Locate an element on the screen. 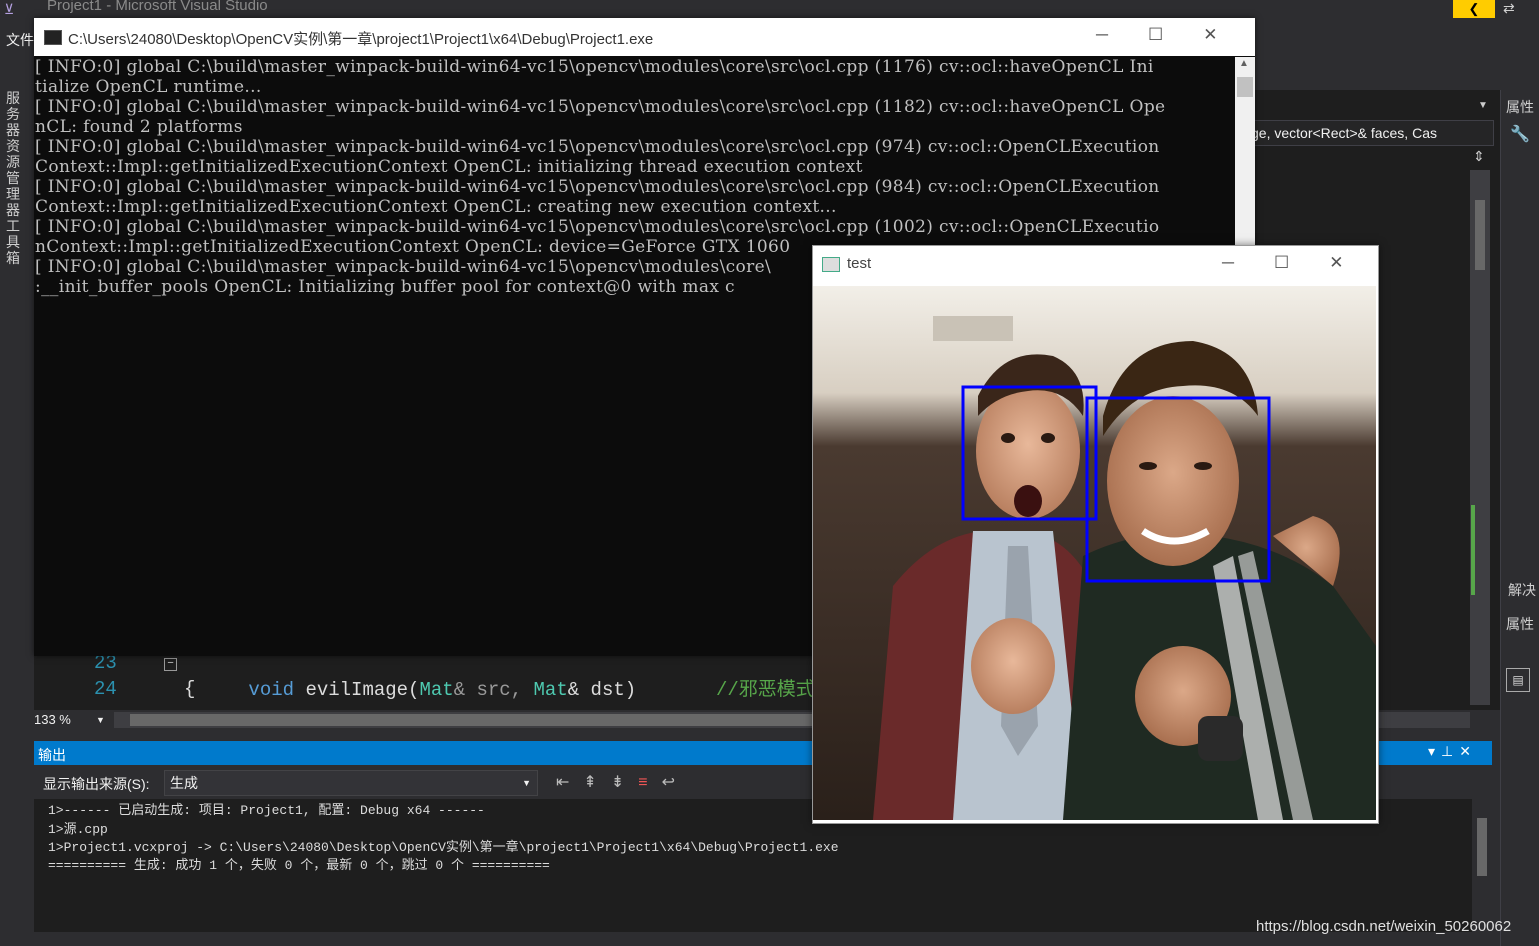  right-side-panel is located at coordinates (1519, 518).